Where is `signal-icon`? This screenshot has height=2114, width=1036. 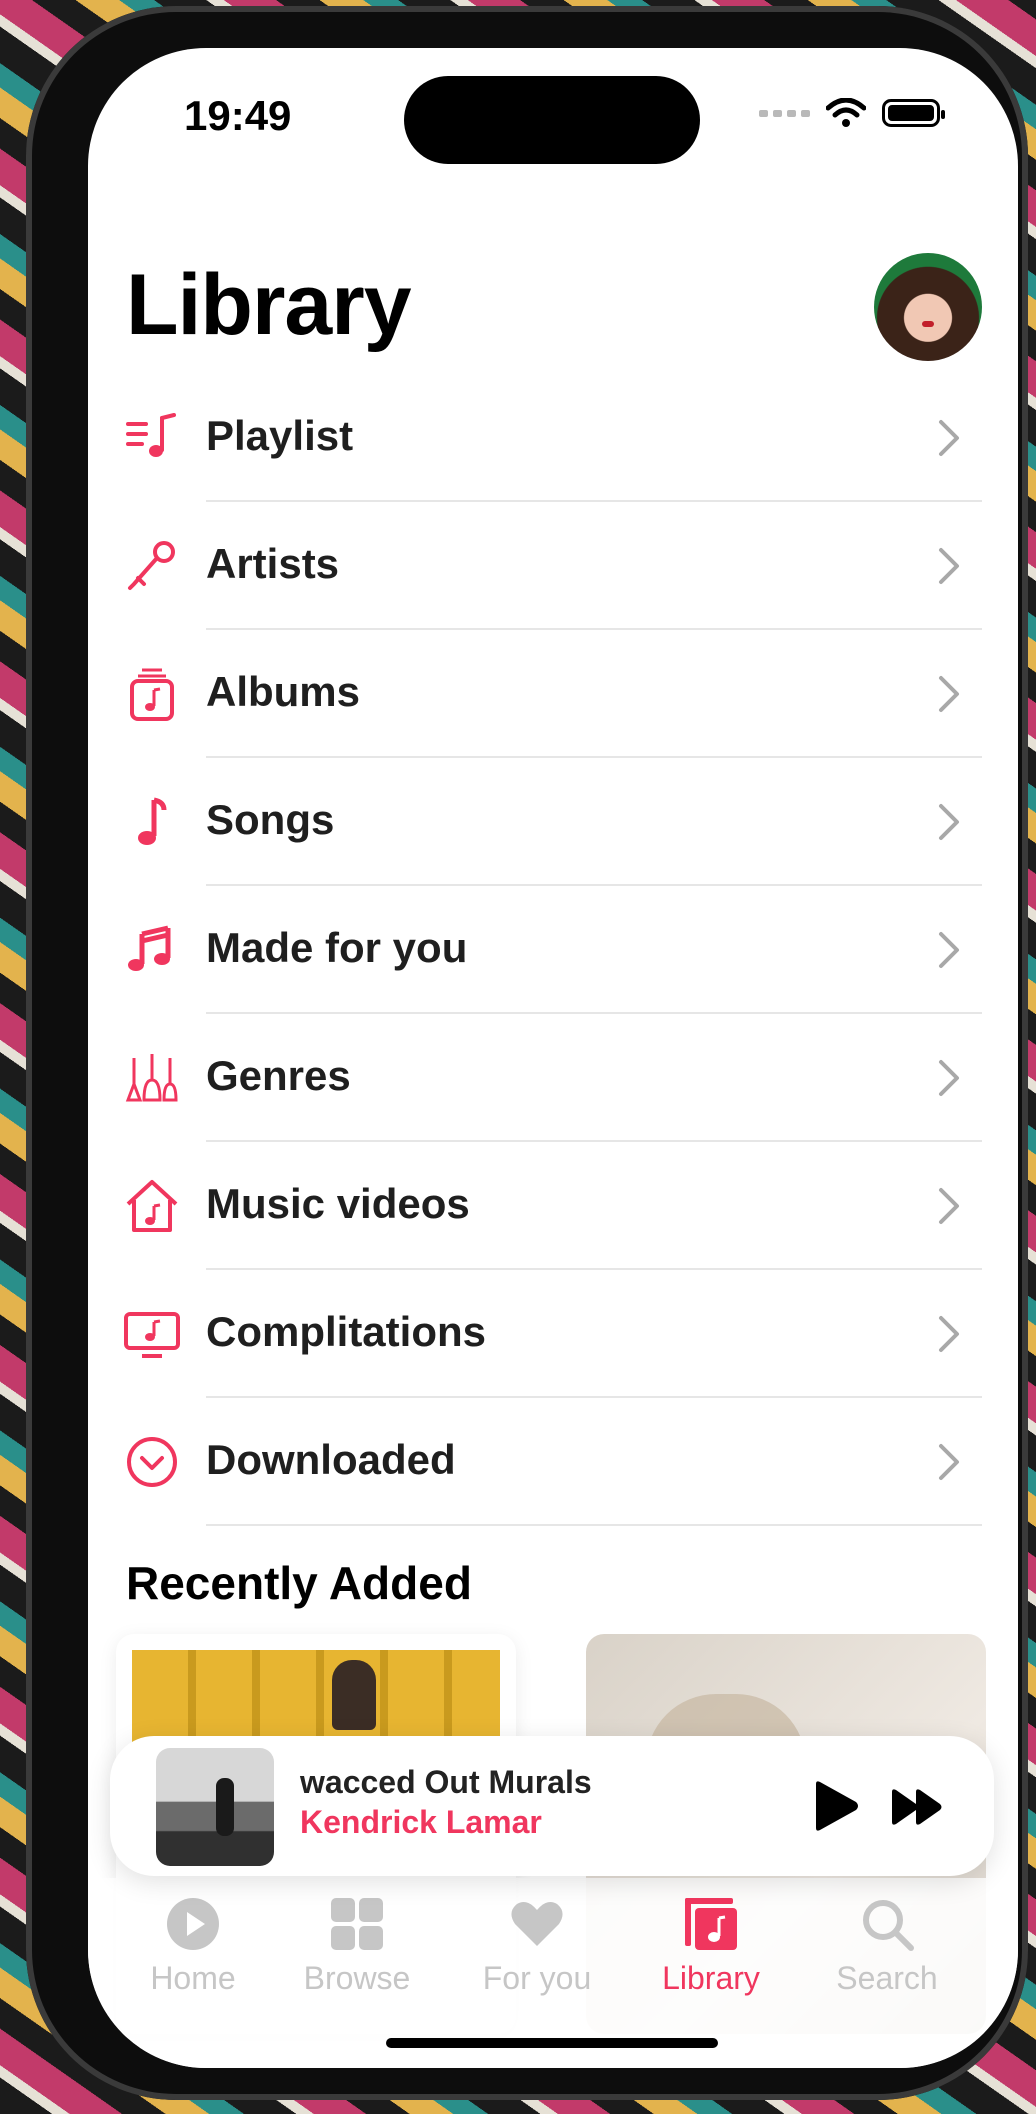
signal-icon is located at coordinates (784, 113).